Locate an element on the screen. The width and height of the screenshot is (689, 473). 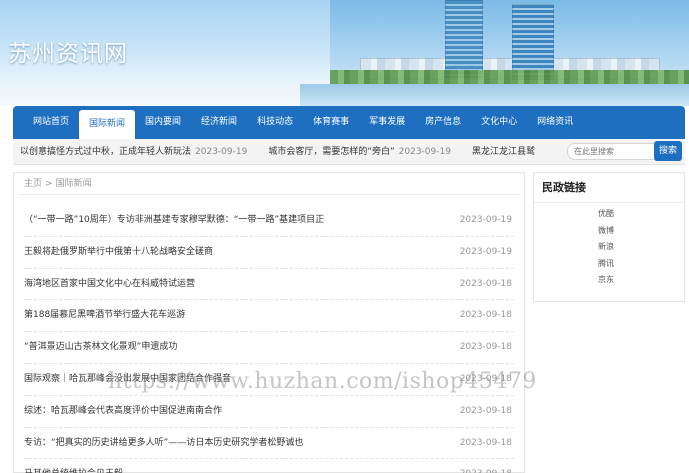
main-nav: 网站首页 国际新闻 国内要闻 经济新闻 科技动态 体育赛事 军事发展 房产信息 文化中心 网络资讯 is located at coordinates (349, 122).